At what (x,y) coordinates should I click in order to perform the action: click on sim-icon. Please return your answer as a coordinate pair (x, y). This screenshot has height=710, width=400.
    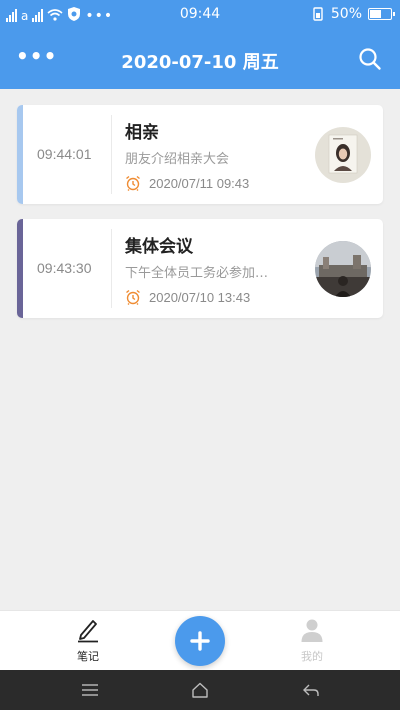
    Looking at the image, I should click on (318, 14).